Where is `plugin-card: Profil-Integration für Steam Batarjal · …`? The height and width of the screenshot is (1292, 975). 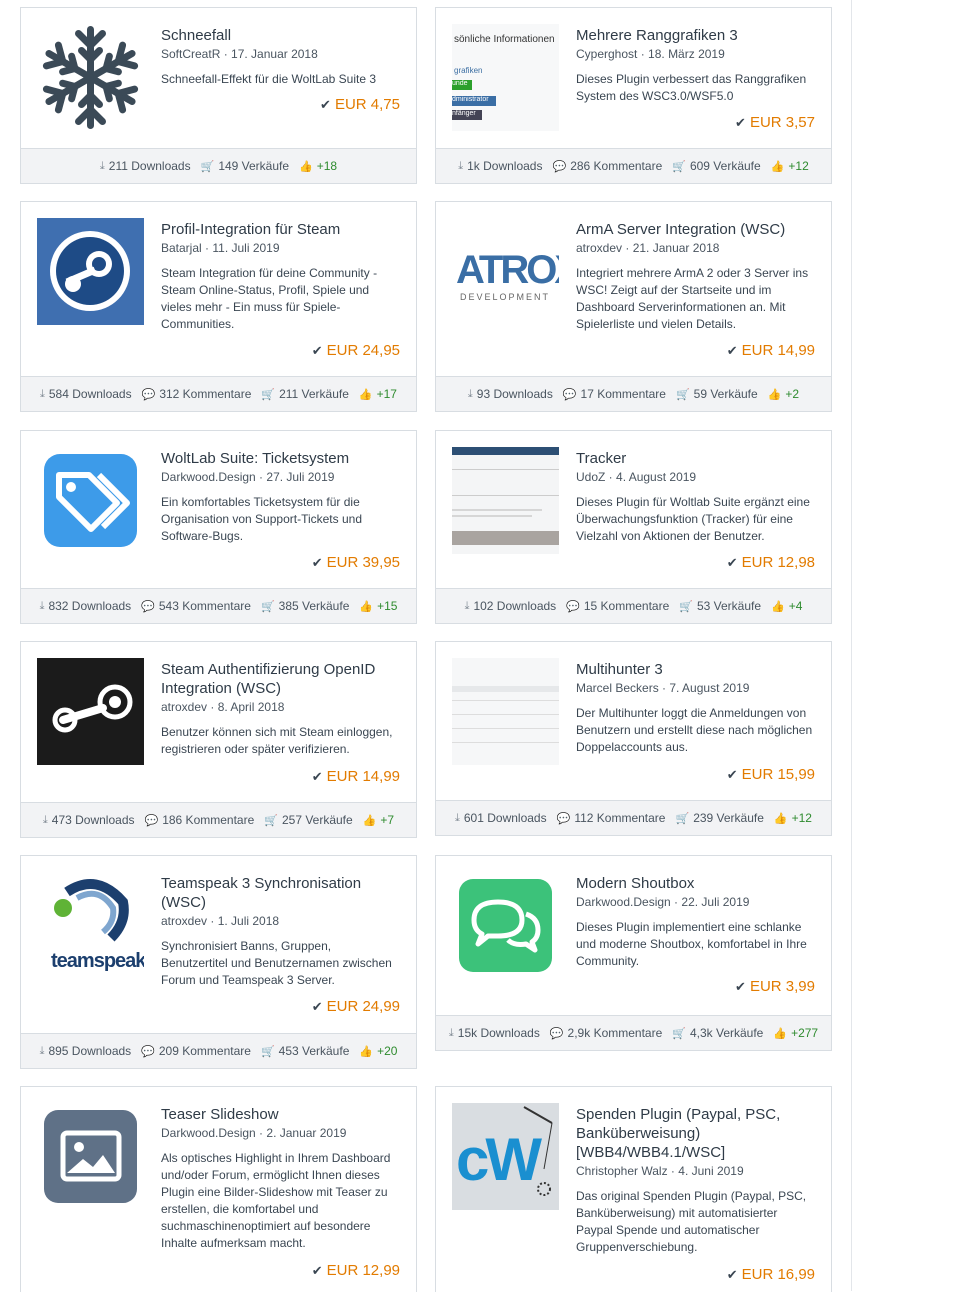
plugin-card: Profil-Integration für Steam Batarjal · … is located at coordinates (218, 306).